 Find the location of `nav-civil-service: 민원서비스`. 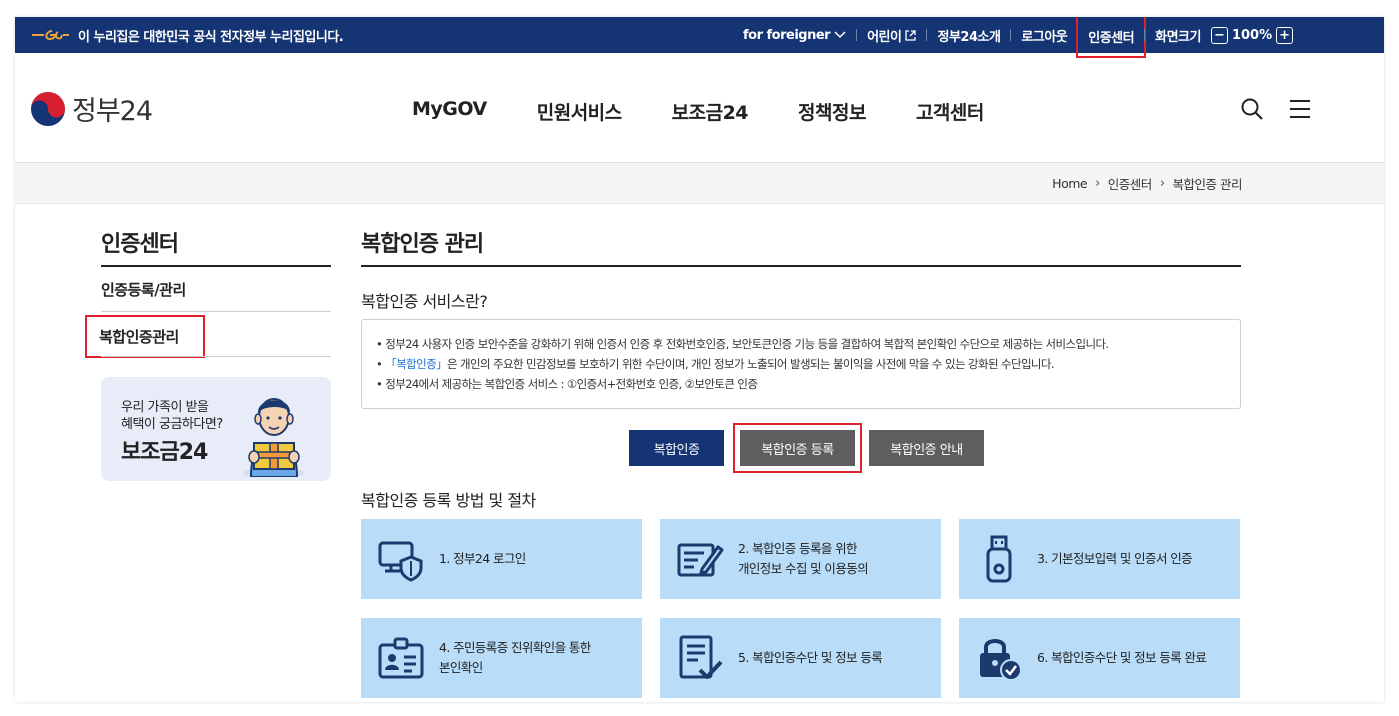

nav-civil-service: 민원서비스 is located at coordinates (579, 111).